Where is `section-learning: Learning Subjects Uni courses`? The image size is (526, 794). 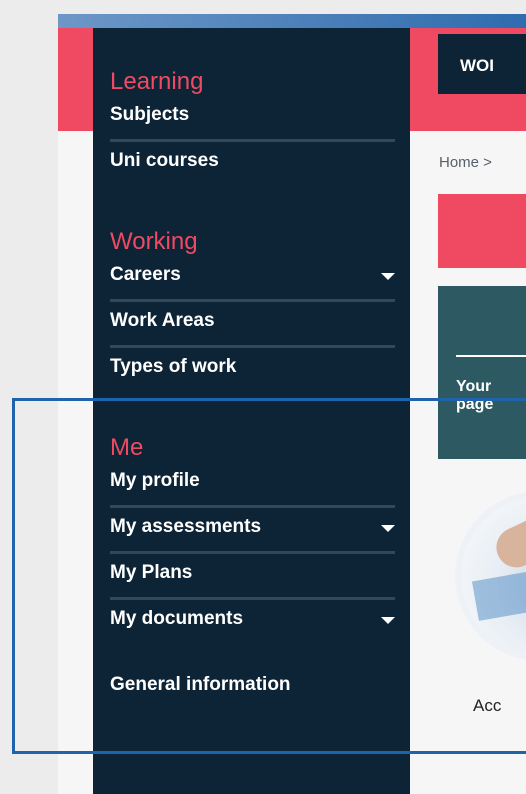
section-learning: Learning Subjects Uni courses is located at coordinates (252, 128).